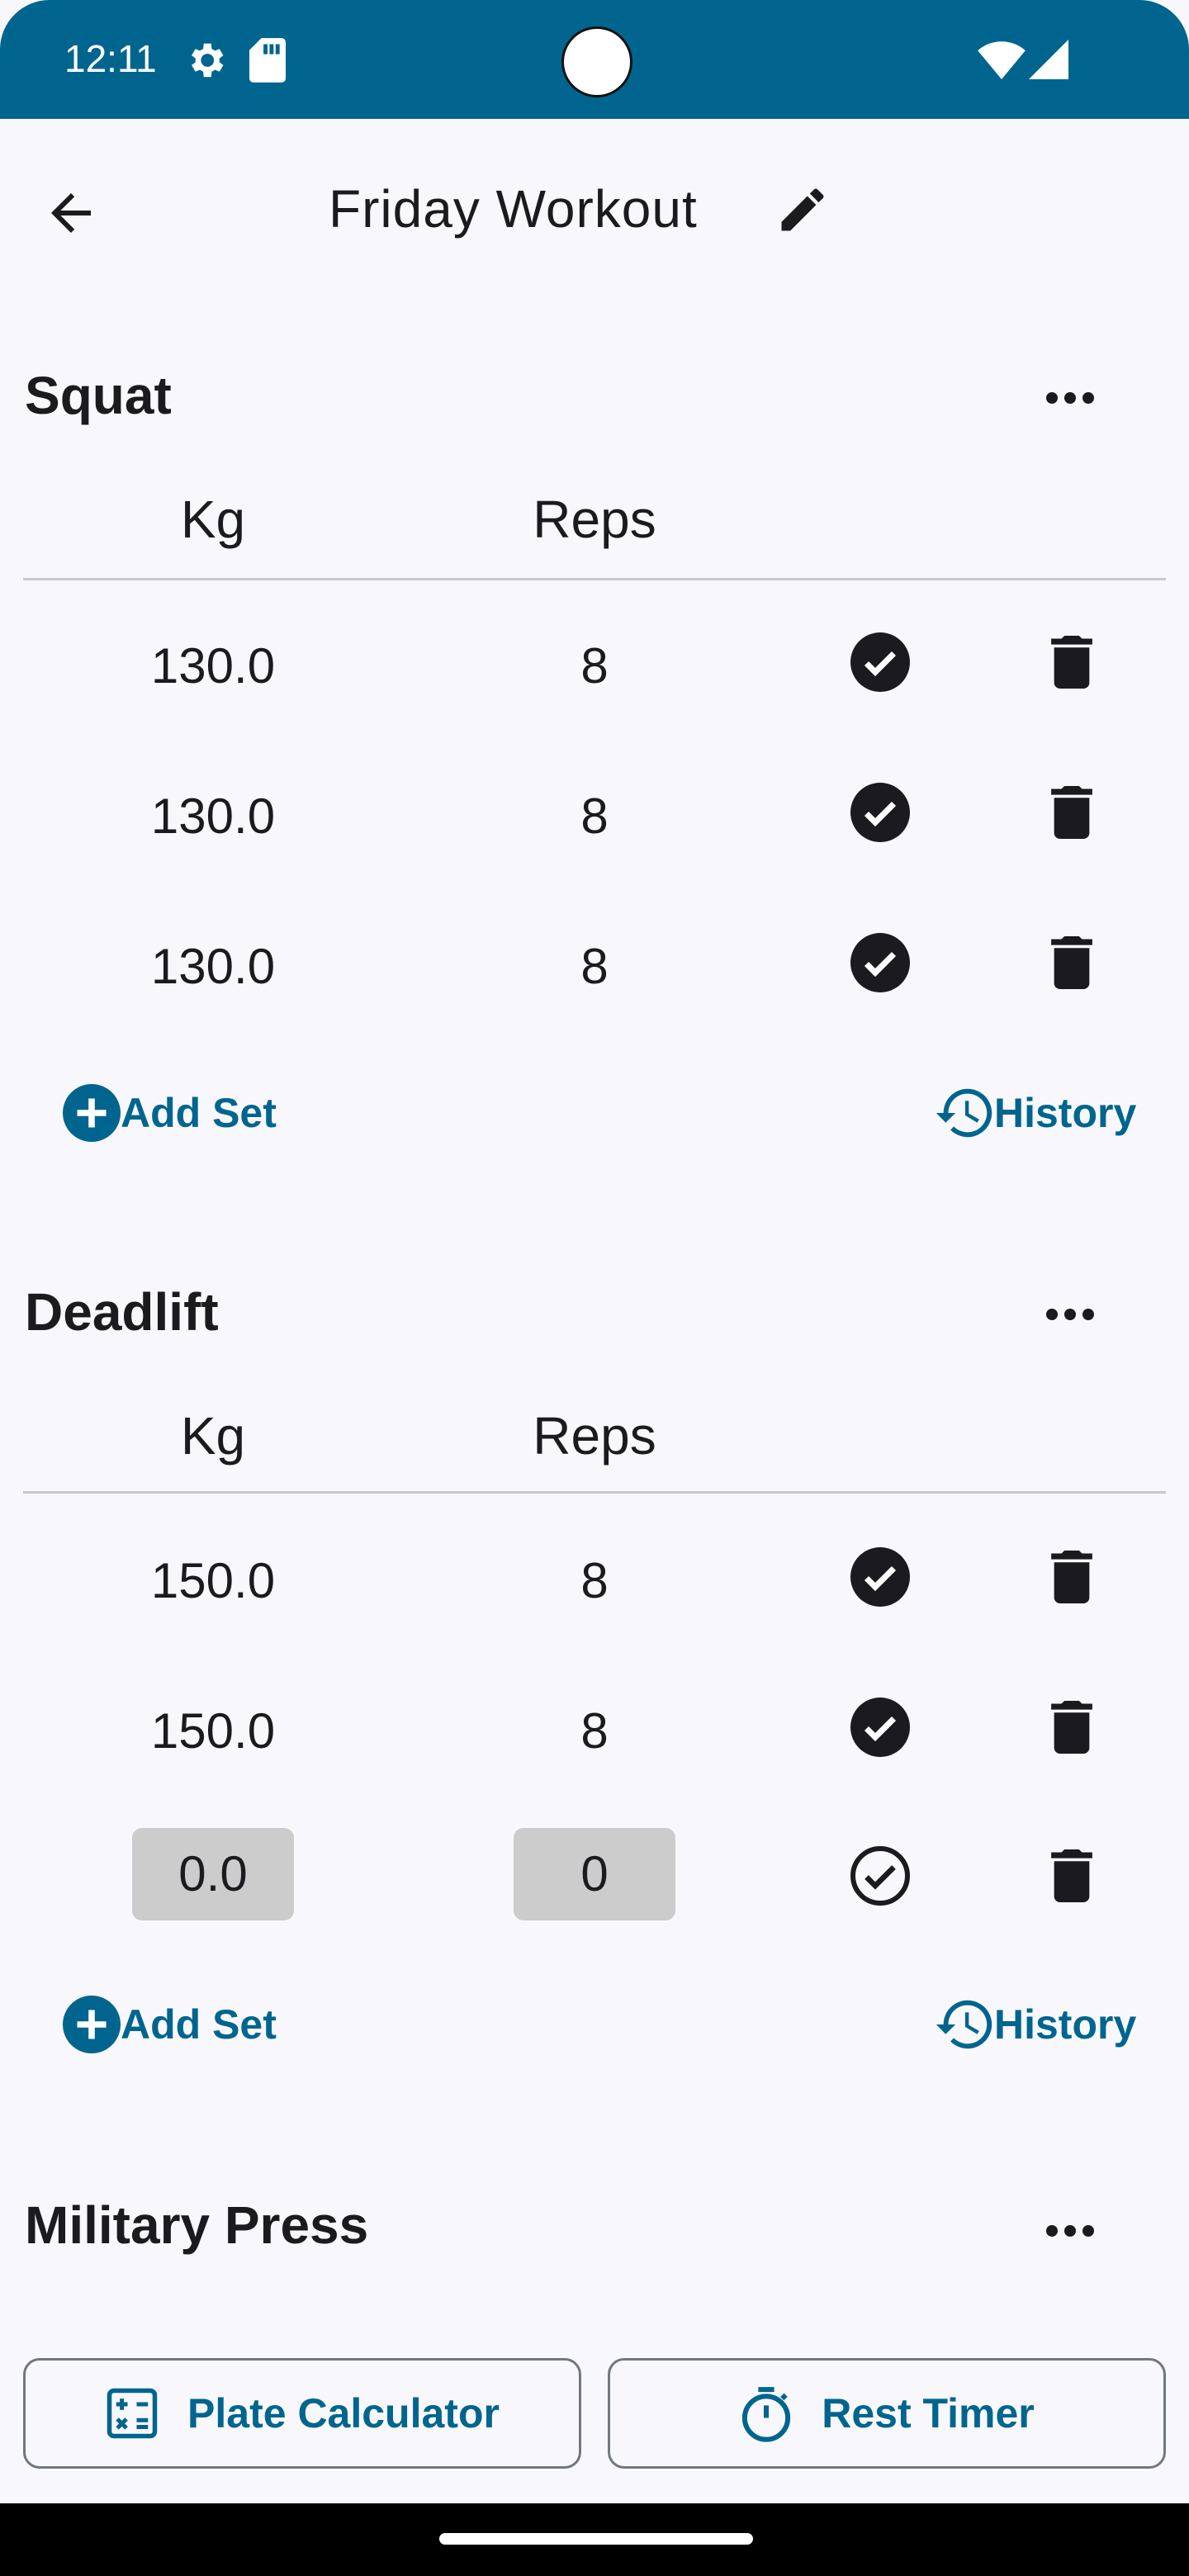 The width and height of the screenshot is (1189, 2576). I want to click on plate-calculator-button: Plate Calculator, so click(302, 2413).